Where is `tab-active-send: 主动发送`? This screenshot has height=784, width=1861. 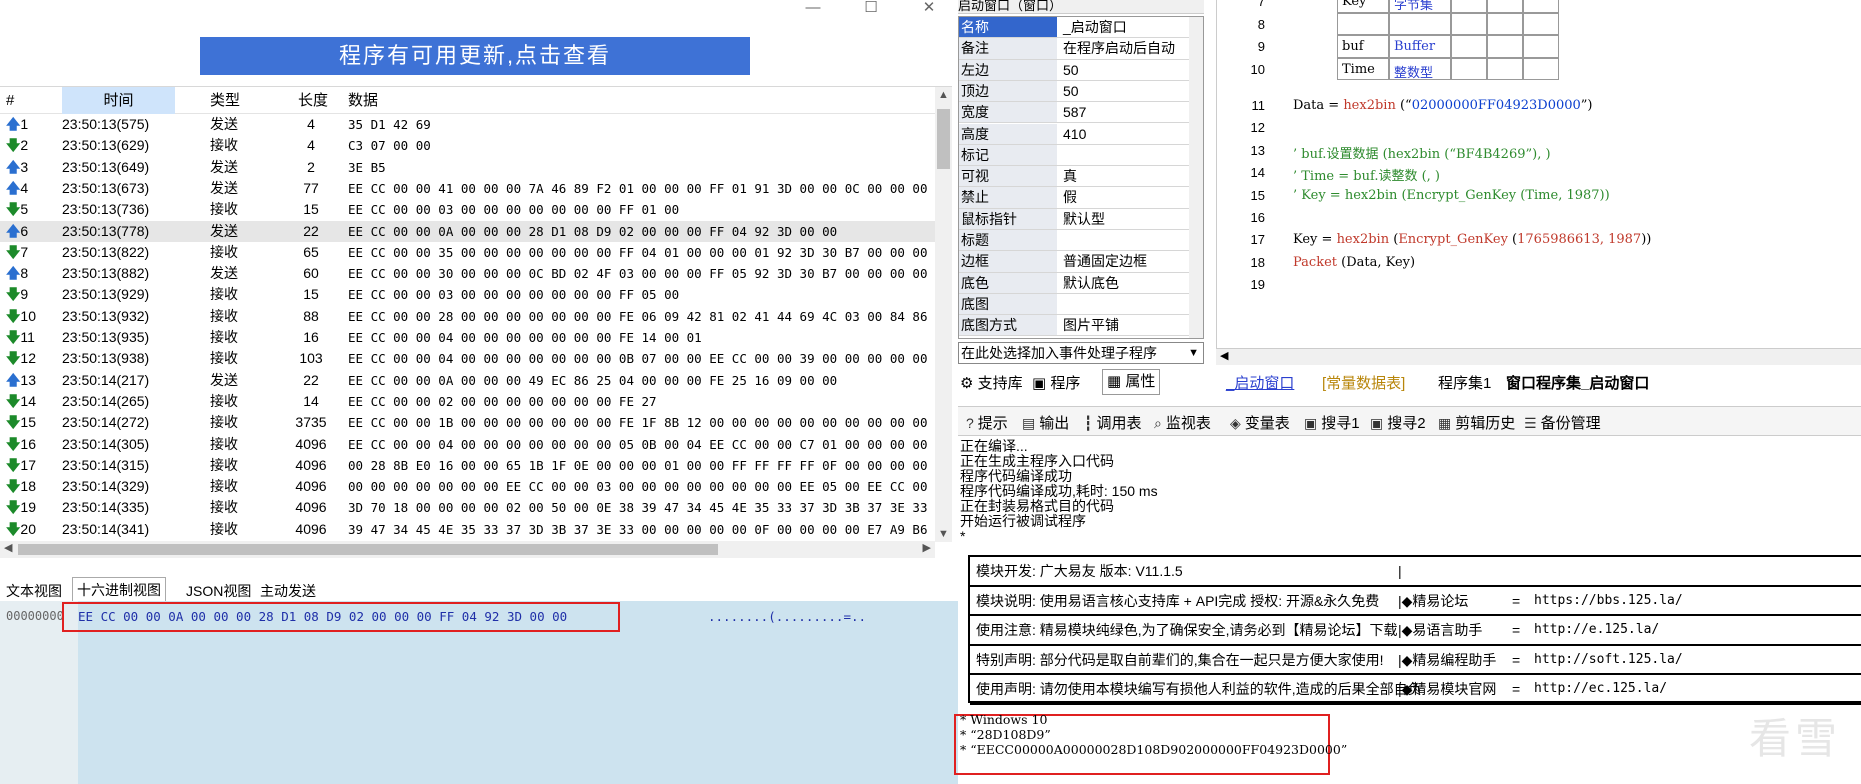 tab-active-send: 主动发送 is located at coordinates (288, 591).